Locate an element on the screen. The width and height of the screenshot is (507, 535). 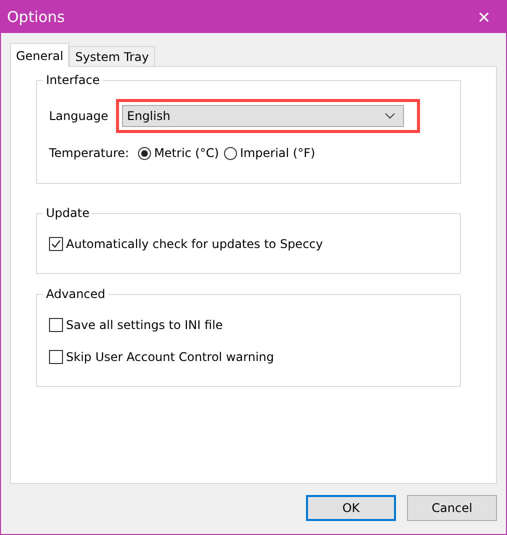
dialog-button: Cancel is located at coordinates (452, 508).